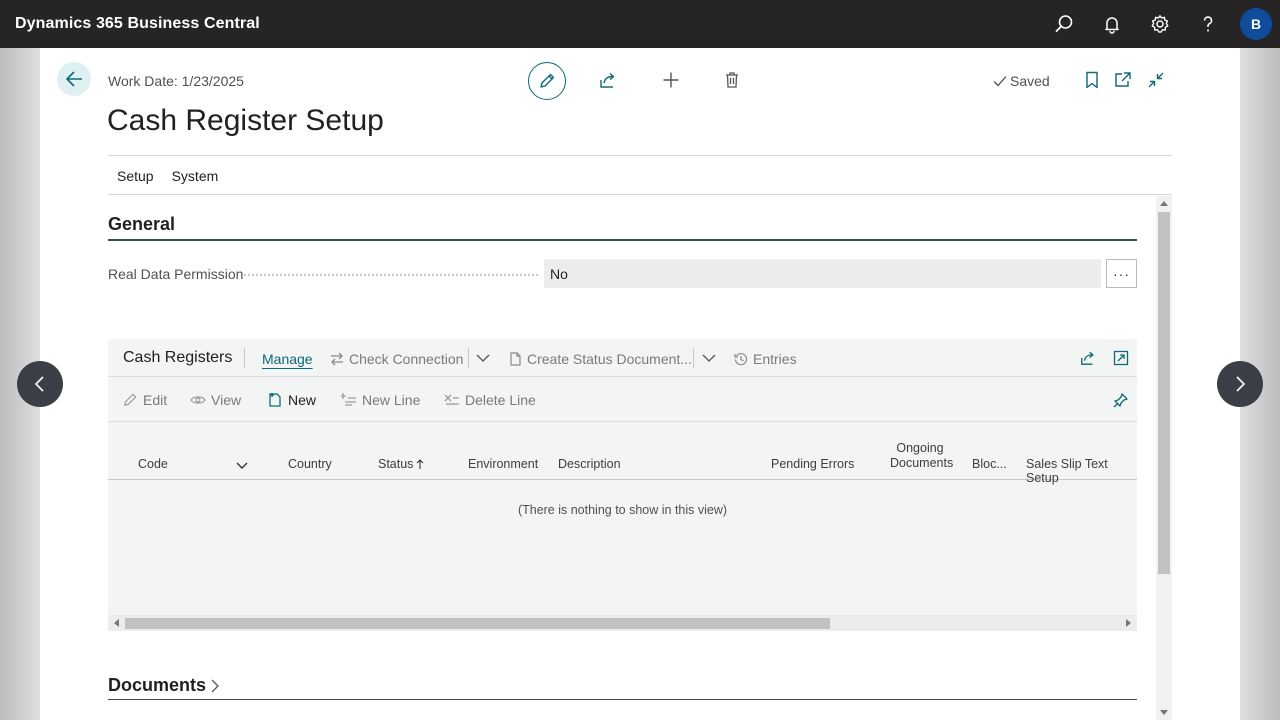 Image resolution: width=1280 pixels, height=720 pixels. I want to click on delete-line-icon, so click(451, 399).